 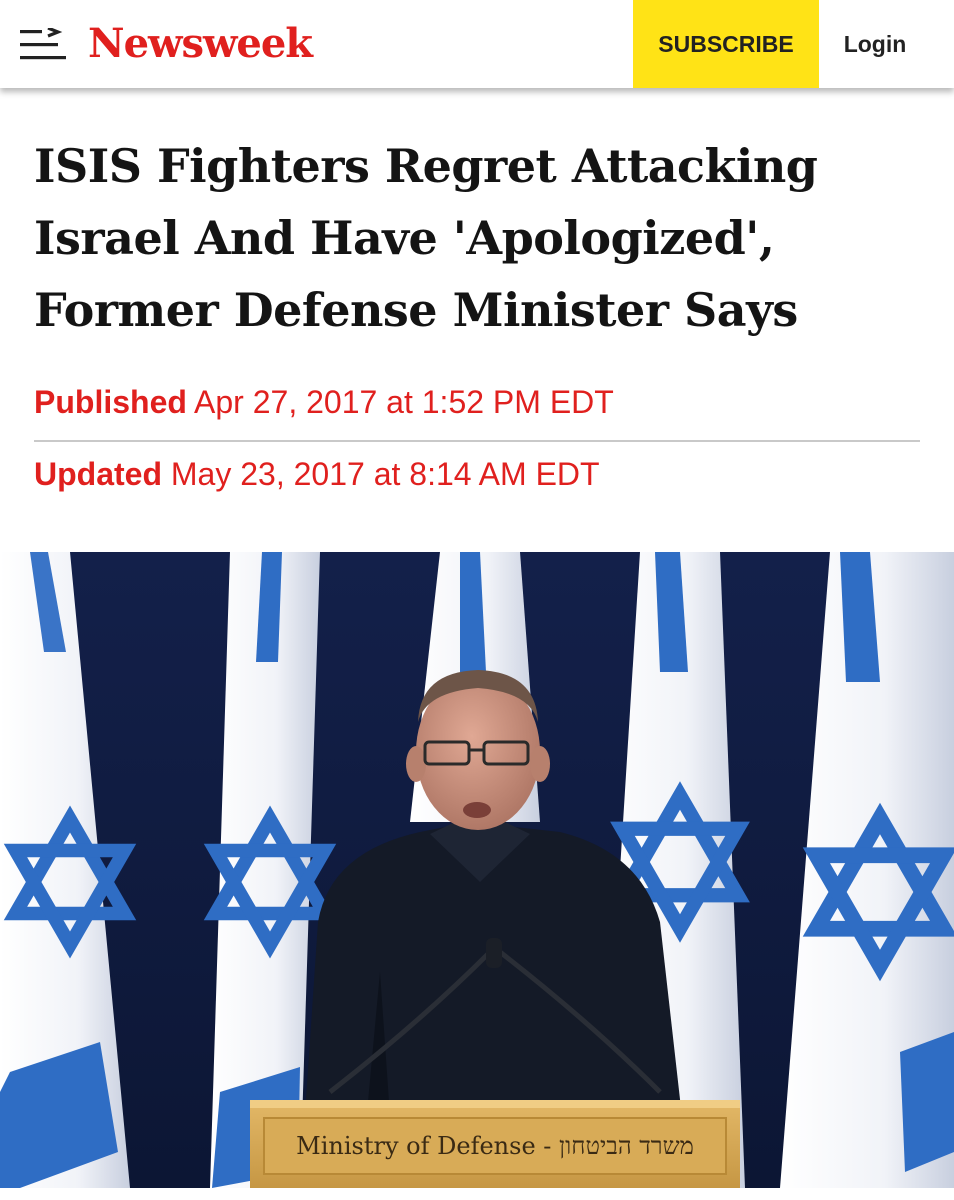 I want to click on podium: Ministry of Defense - משרד הביטחון, so click(x=495, y=1144).